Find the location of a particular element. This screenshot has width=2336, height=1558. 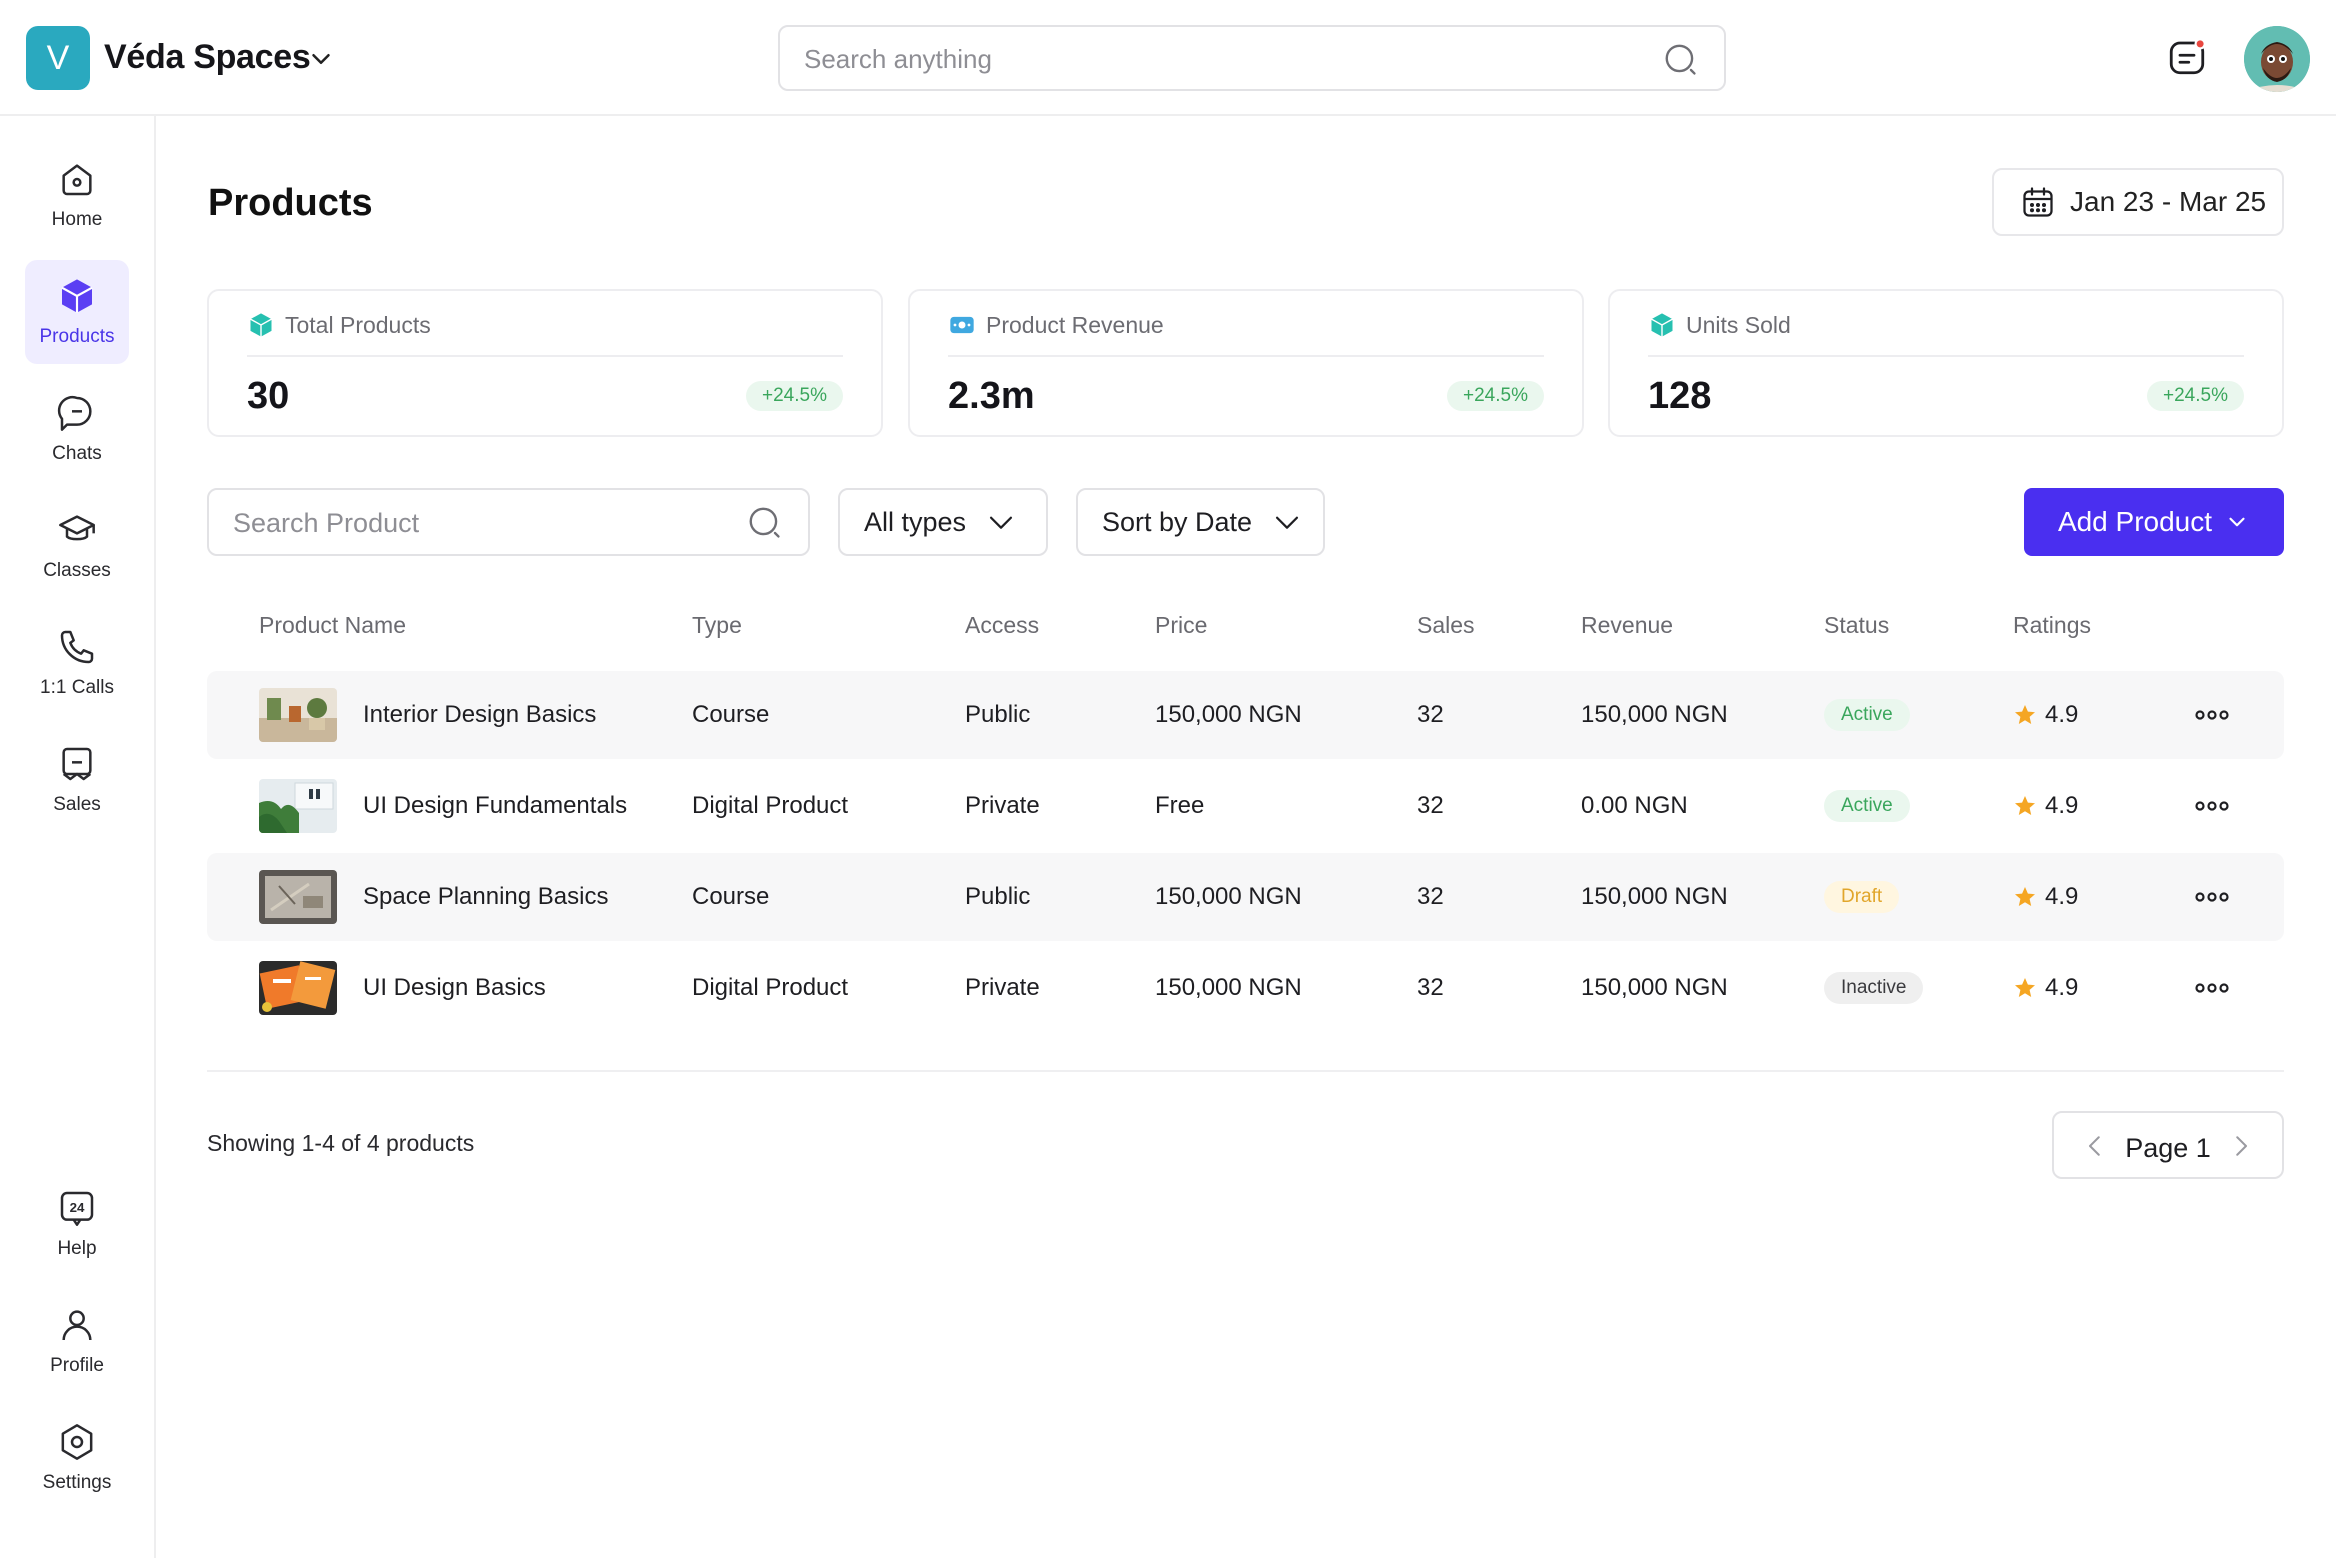

add-product-button: Add Product is located at coordinates (2154, 522).